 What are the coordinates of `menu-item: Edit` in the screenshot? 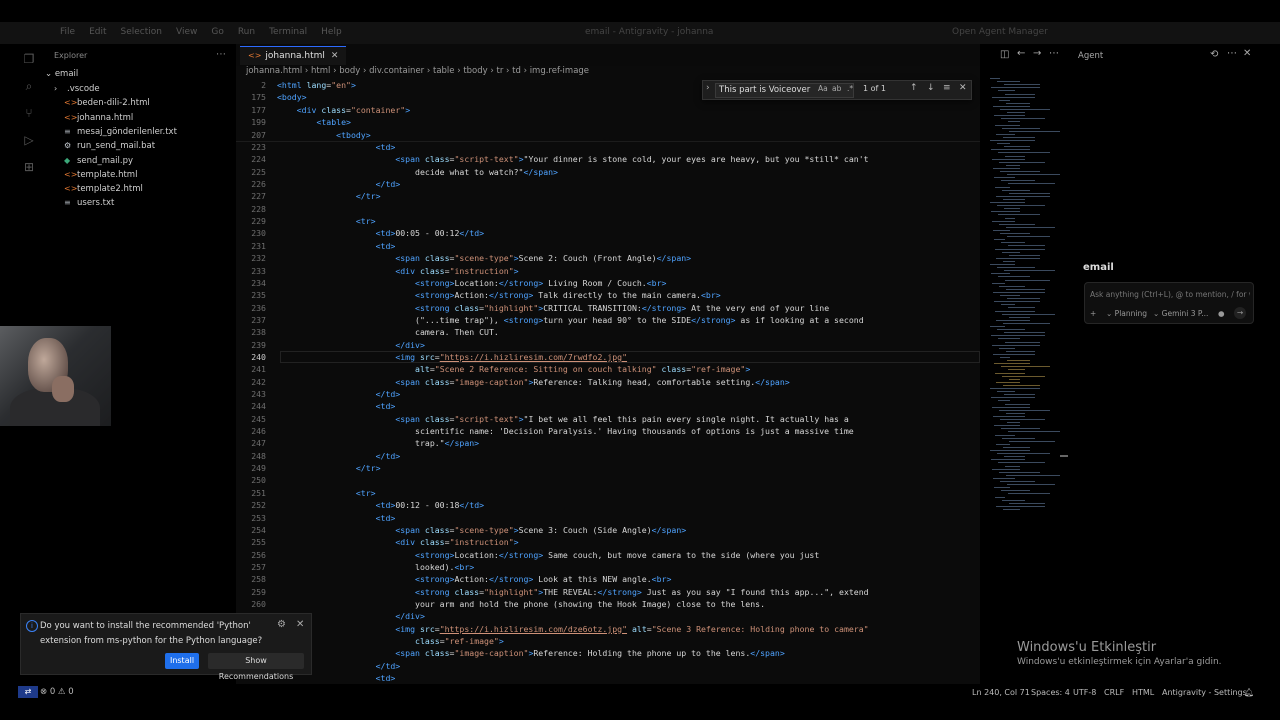 It's located at (97, 32).